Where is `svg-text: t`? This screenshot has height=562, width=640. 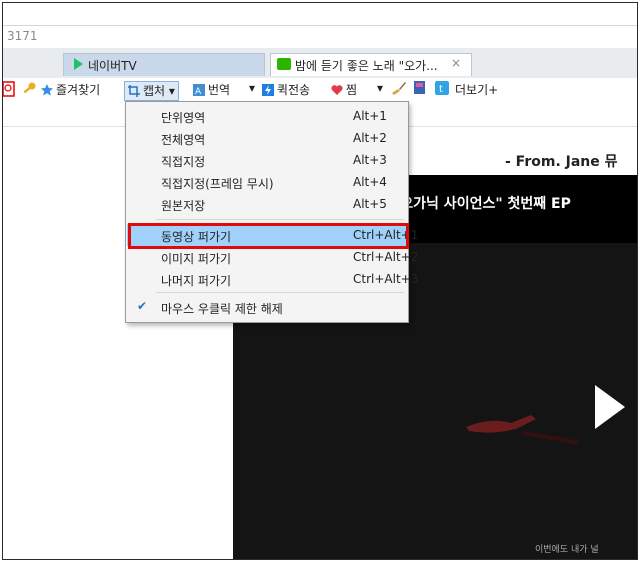
svg-text: t is located at coordinates (441, 89).